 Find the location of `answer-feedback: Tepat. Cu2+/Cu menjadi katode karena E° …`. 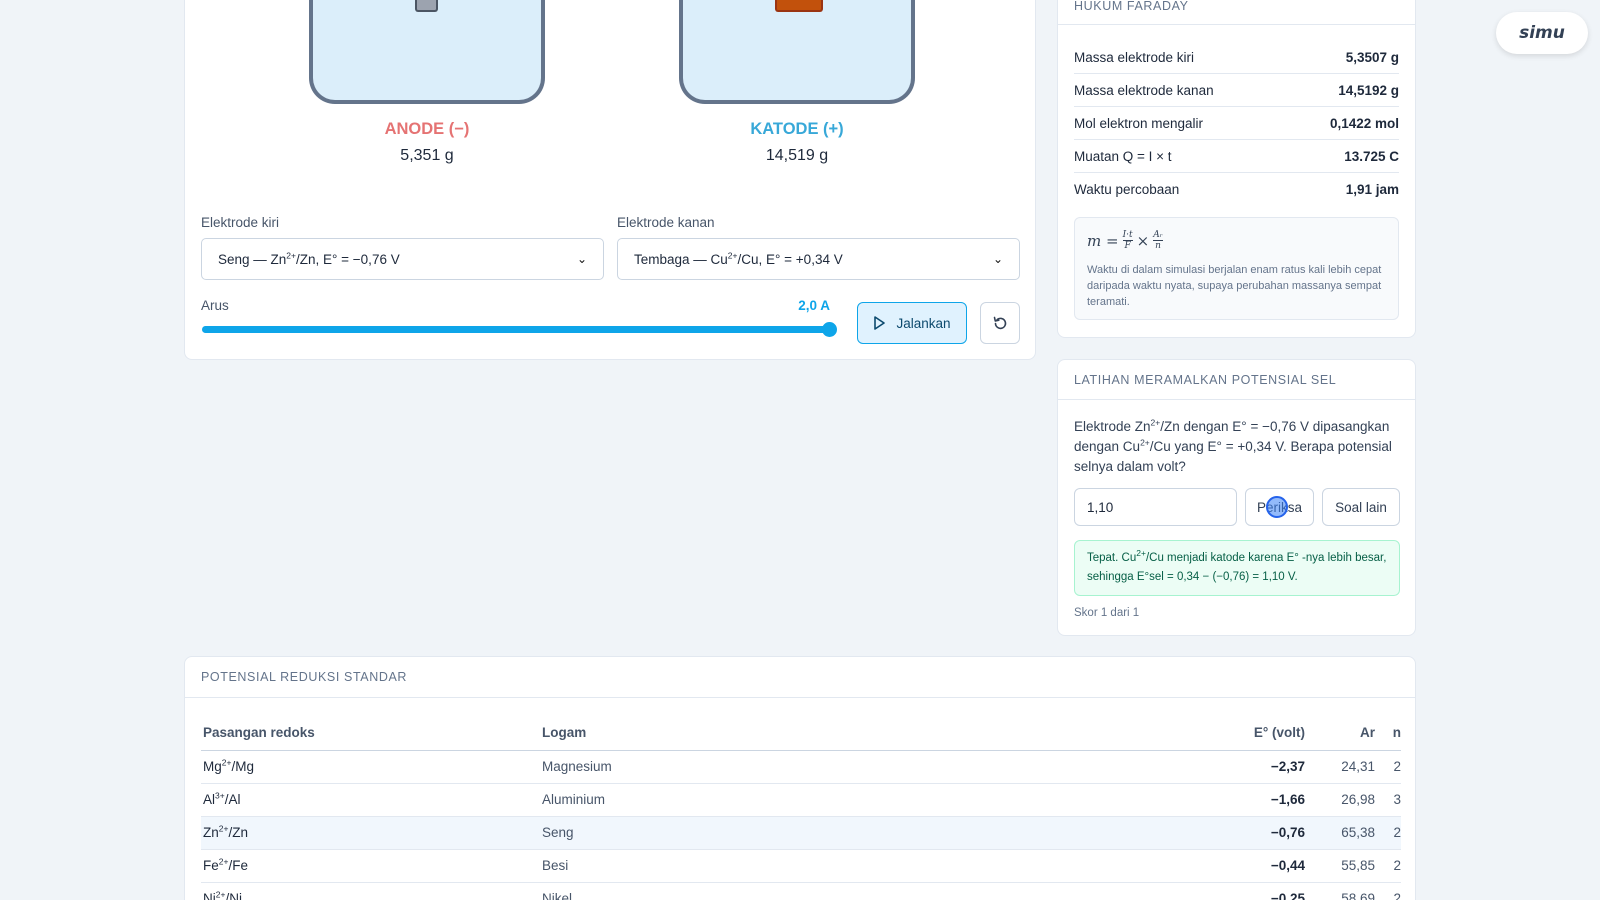

answer-feedback: Tepat. Cu2+/Cu menjadi katode karena E° … is located at coordinates (1237, 568).